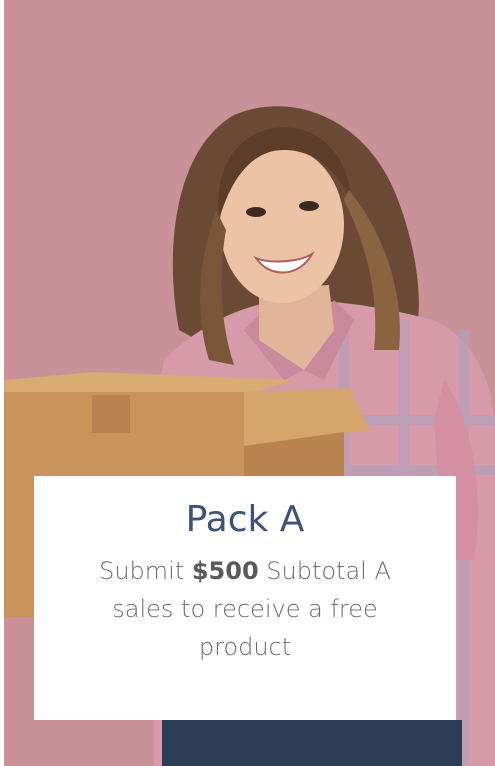 This screenshot has width=495, height=766. I want to click on promo-title: Pack A, so click(245, 519).